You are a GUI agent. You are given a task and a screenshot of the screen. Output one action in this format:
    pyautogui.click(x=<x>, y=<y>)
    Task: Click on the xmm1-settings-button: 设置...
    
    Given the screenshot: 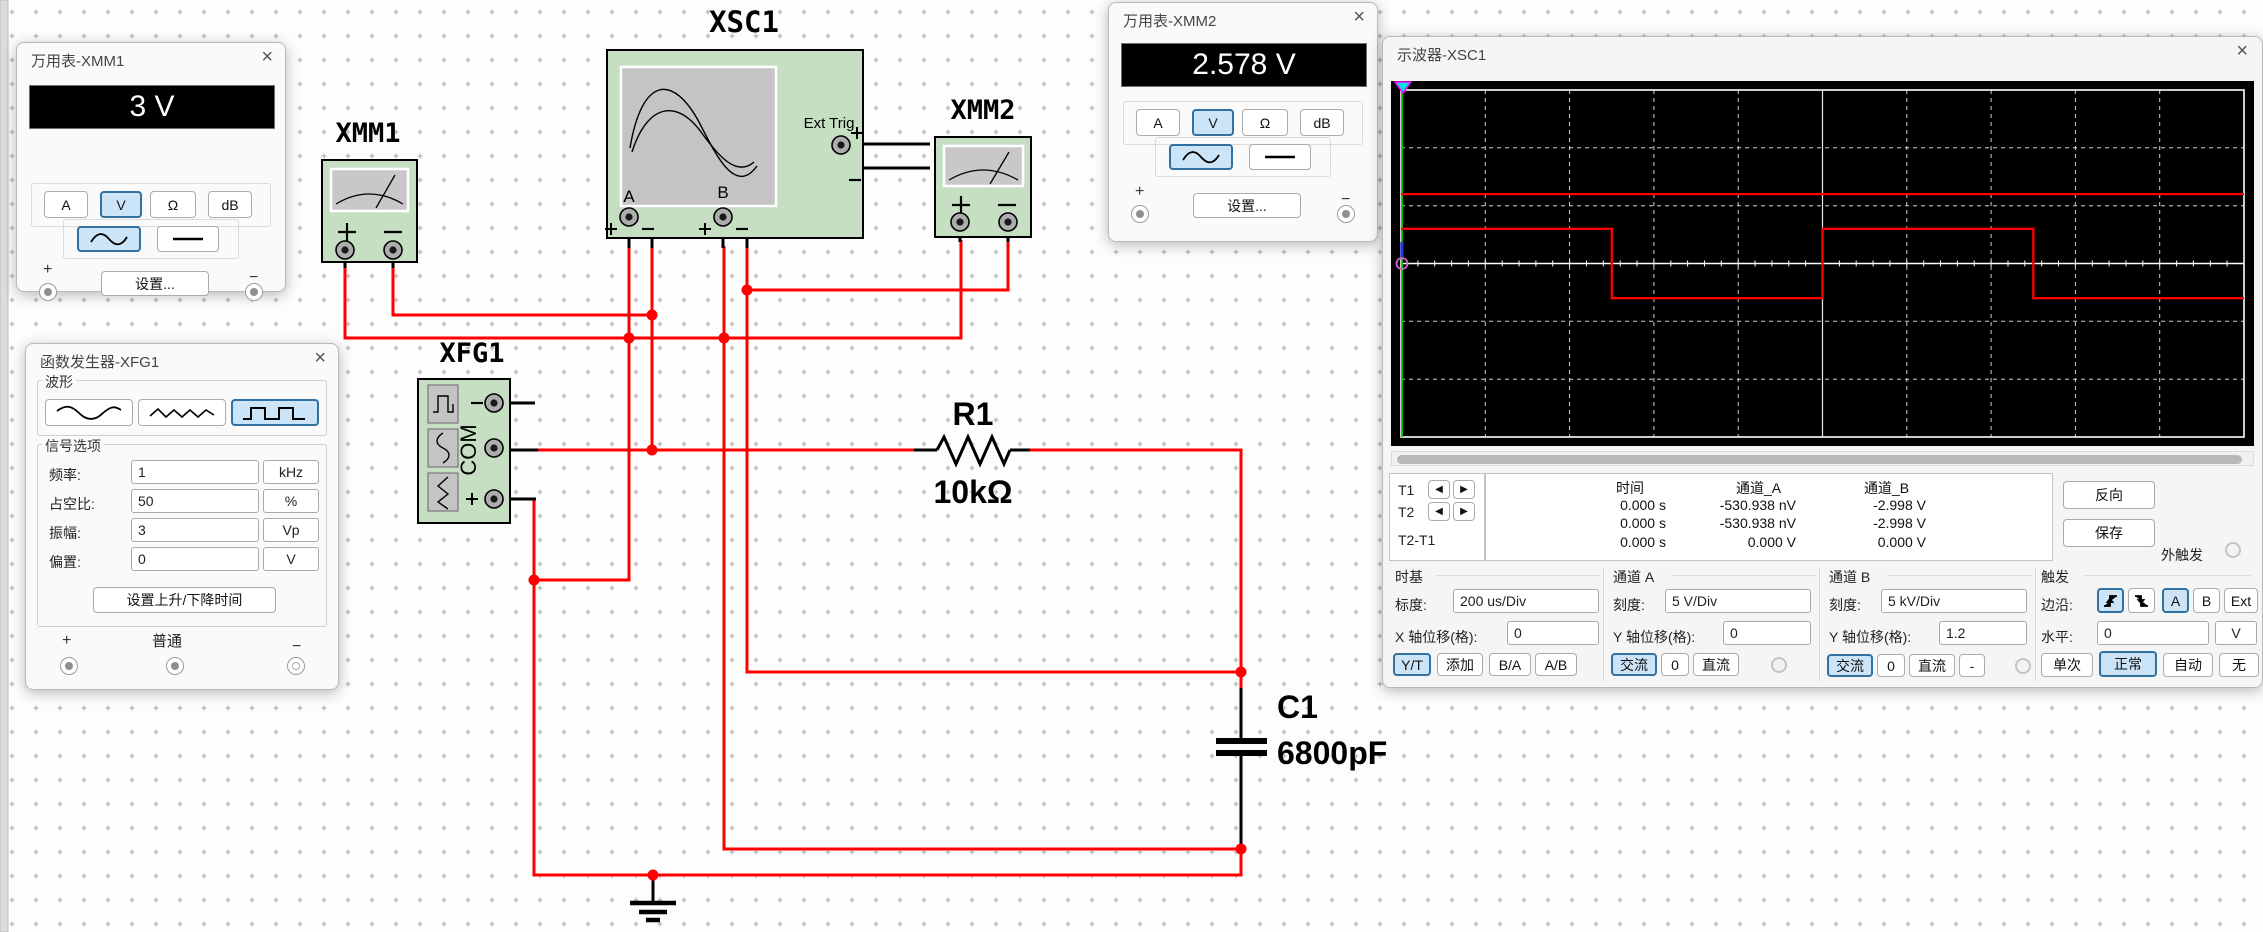 What is the action you would take?
    pyautogui.click(x=155, y=283)
    